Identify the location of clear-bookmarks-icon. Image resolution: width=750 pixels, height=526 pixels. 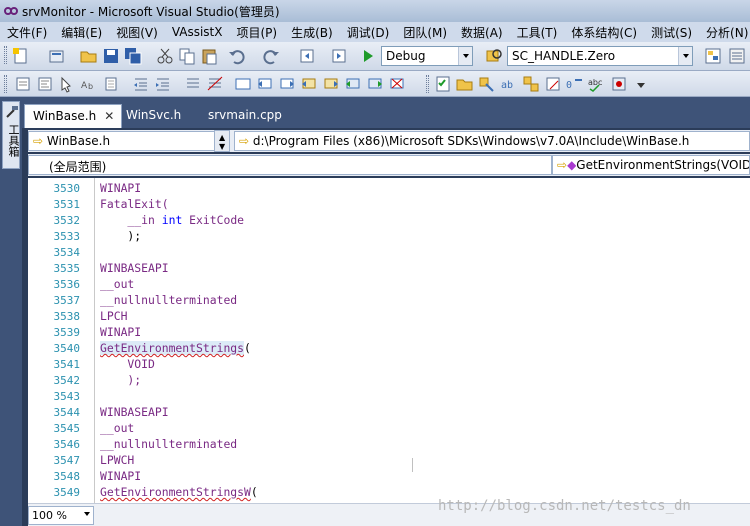
(397, 84).